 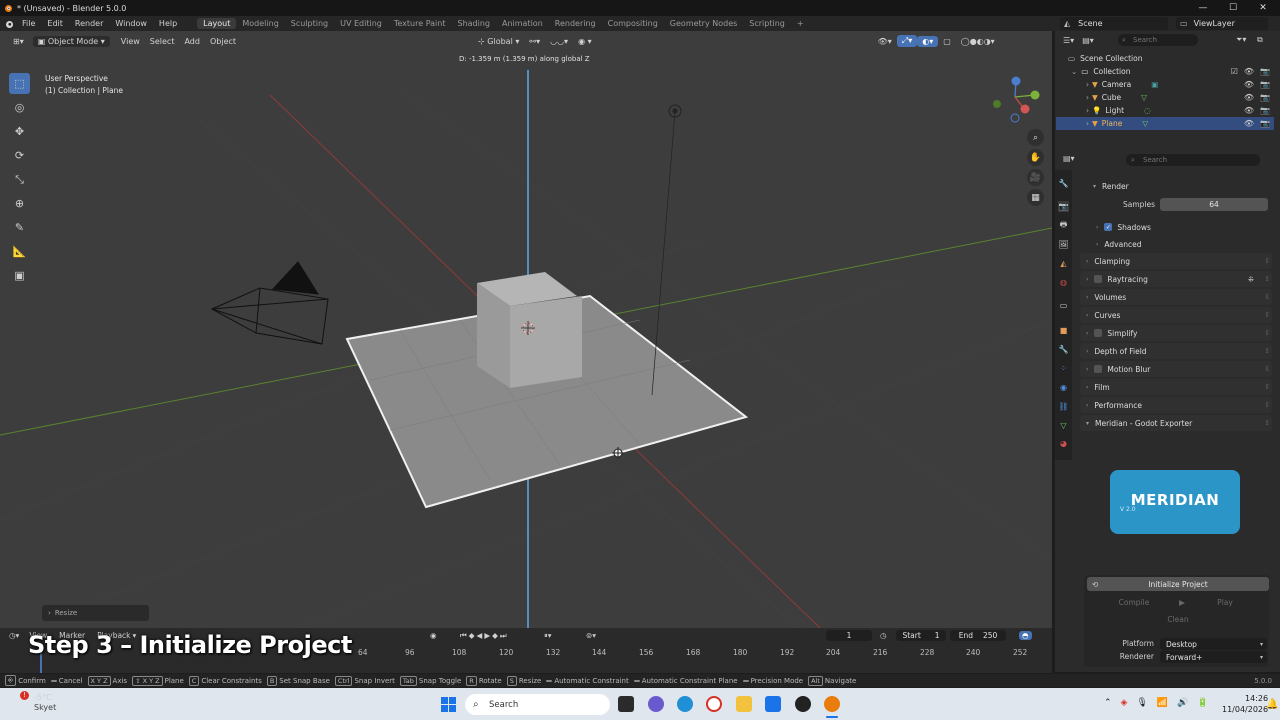 What do you see at coordinates (1178, 619) in the screenshot?
I see `clean-button: Clean` at bounding box center [1178, 619].